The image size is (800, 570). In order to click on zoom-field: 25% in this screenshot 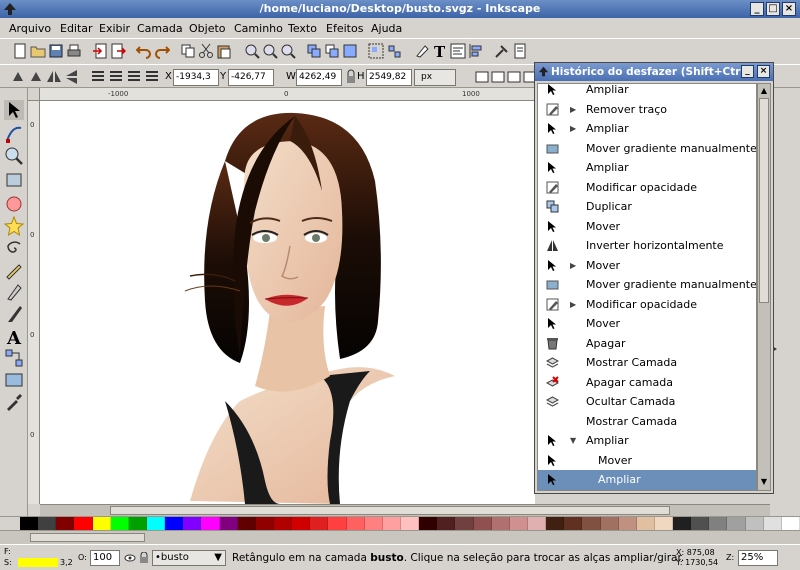, I will do `click(758, 558)`.